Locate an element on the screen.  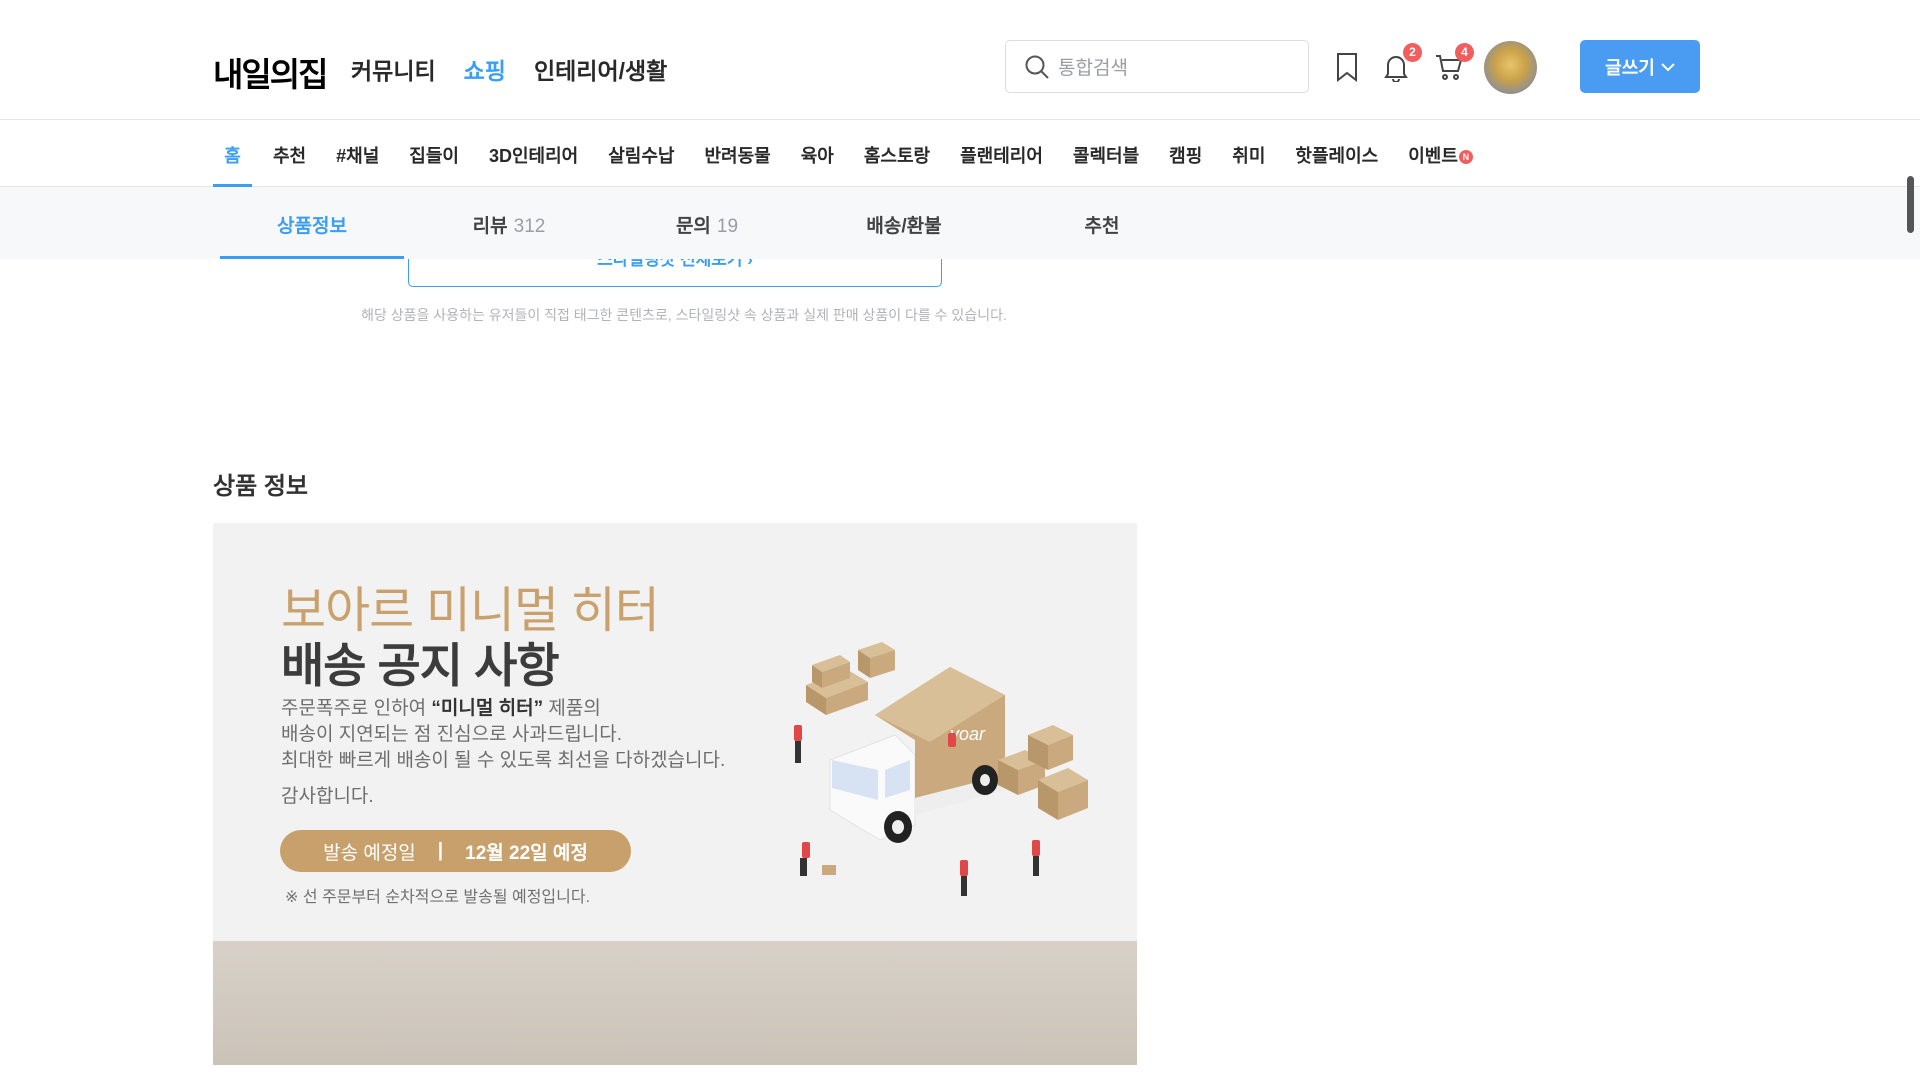
tab-label: 상품정보 is located at coordinates (312, 226).